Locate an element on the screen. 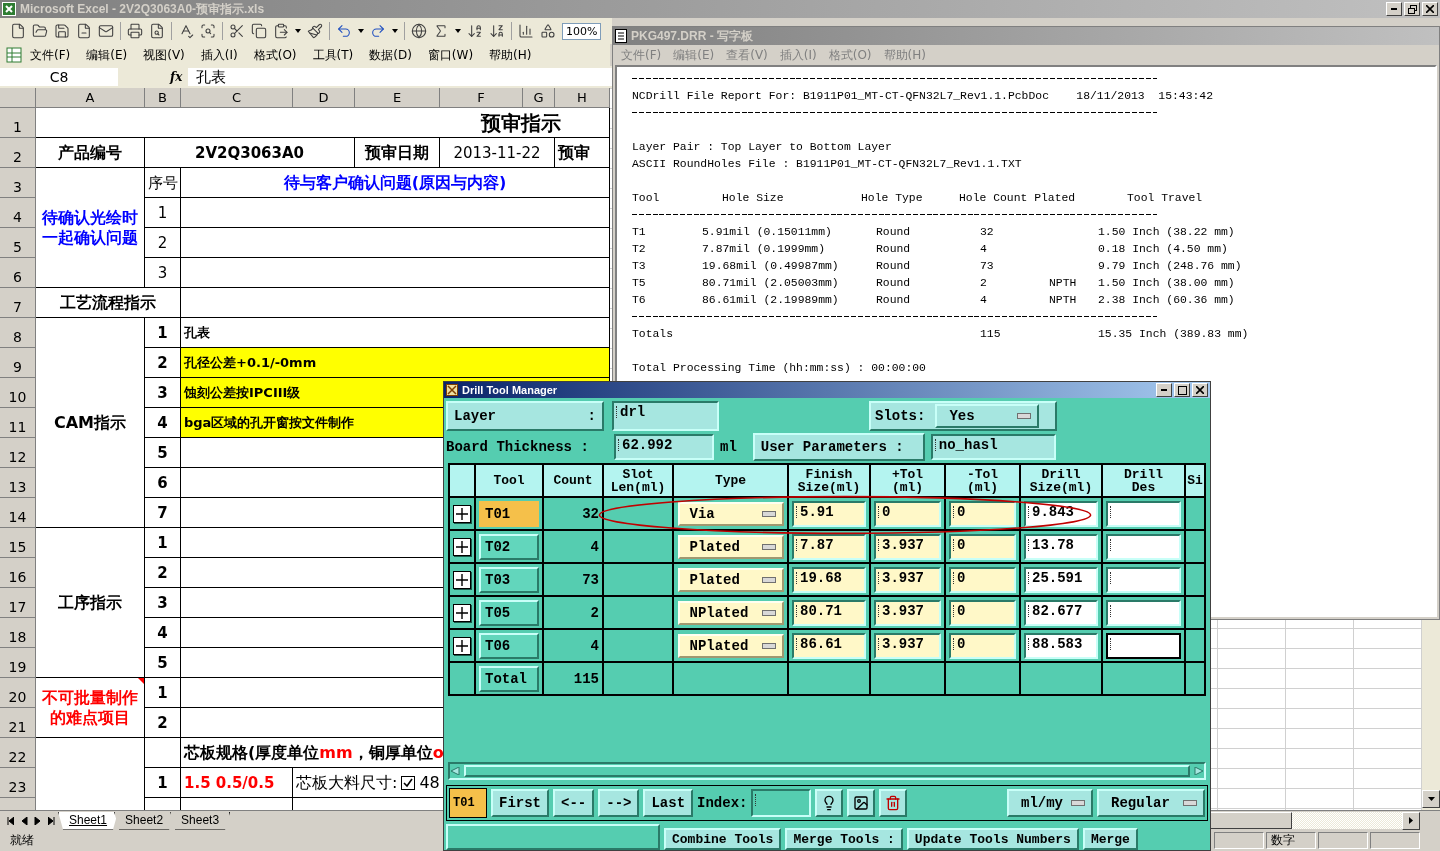 Image resolution: width=1440 pixels, height=851 pixels. row-header: 15 is located at coordinates (18, 543).